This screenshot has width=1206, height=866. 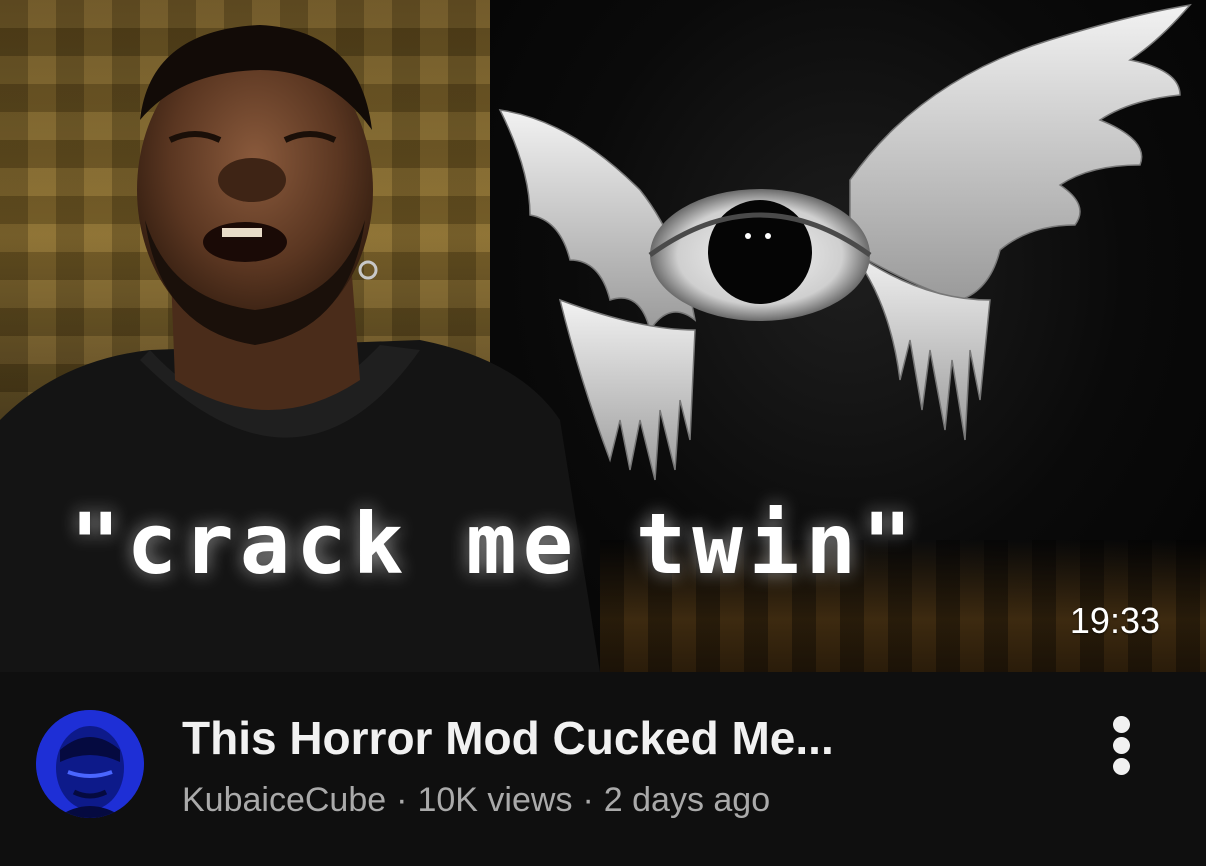 I want to click on more-options-button, so click(x=1123, y=745).